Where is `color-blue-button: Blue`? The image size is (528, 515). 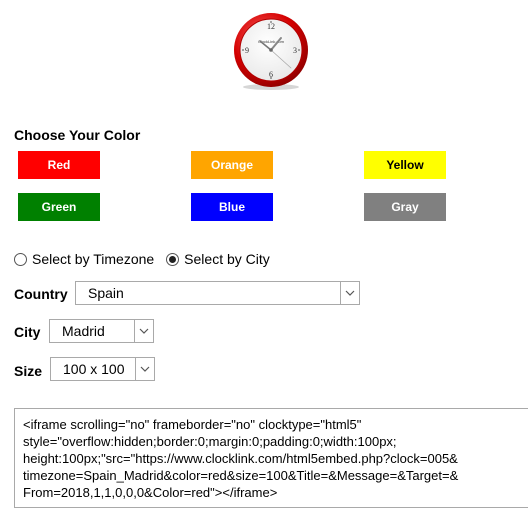 color-blue-button: Blue is located at coordinates (232, 207).